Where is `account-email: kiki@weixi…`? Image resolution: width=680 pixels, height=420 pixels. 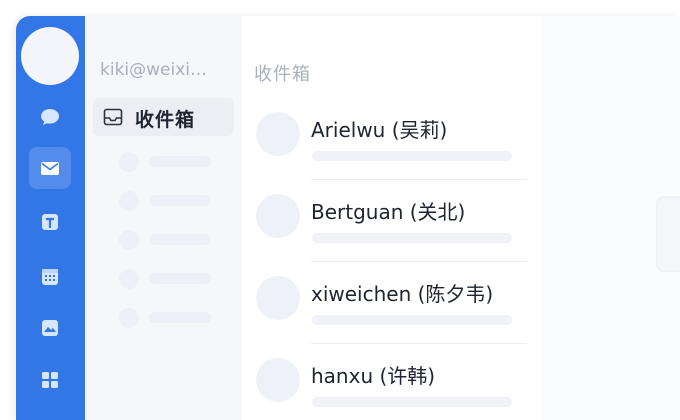
account-email: kiki@weixi… is located at coordinates (165, 70).